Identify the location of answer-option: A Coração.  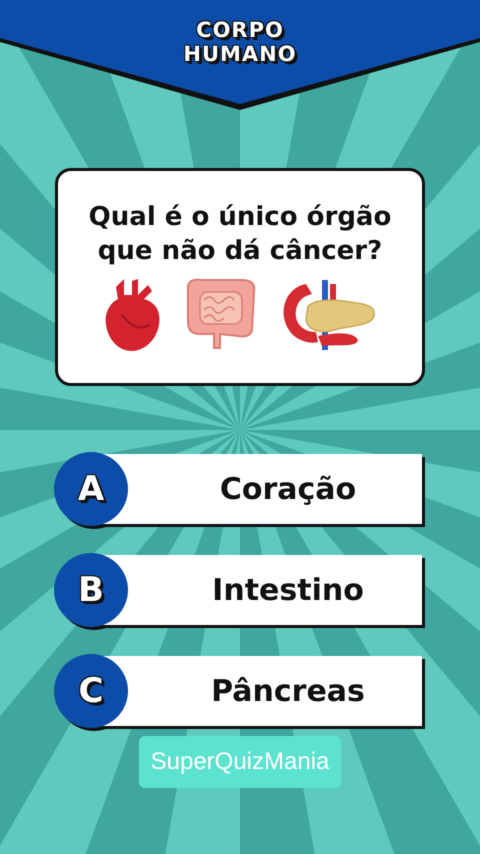
(238, 489).